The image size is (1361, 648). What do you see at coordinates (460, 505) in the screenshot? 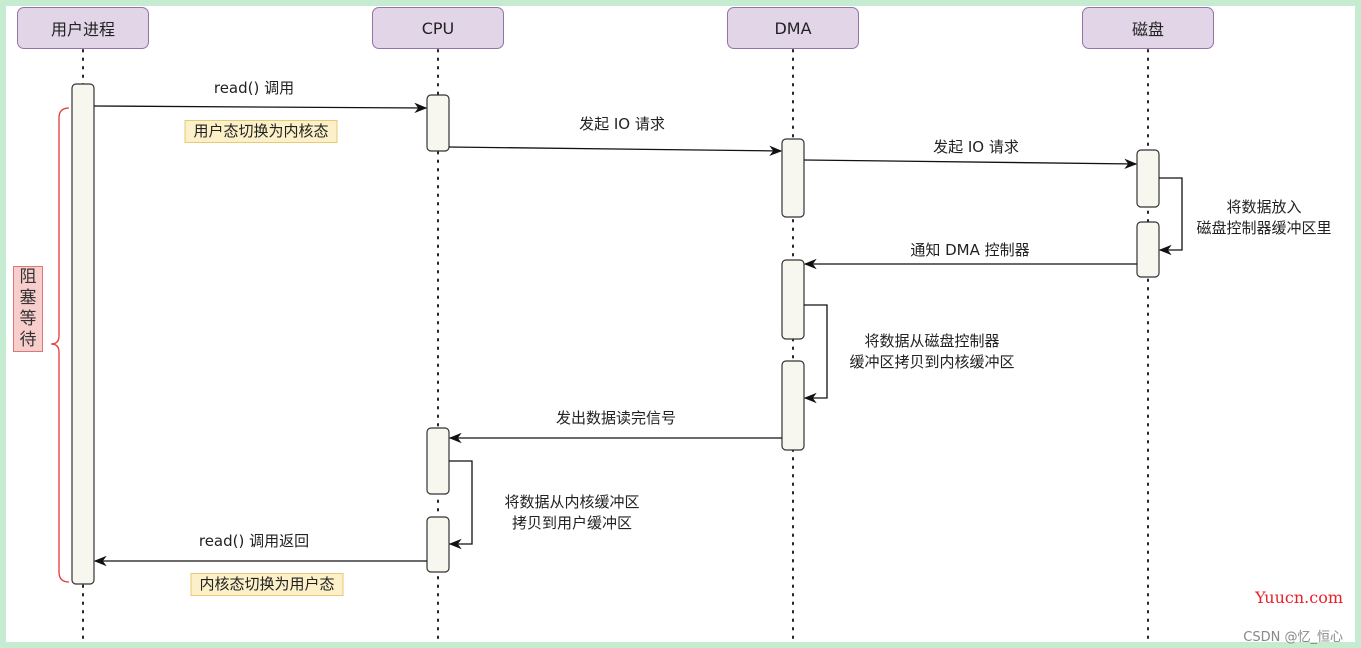
I see `self-arrow-cpu` at bounding box center [460, 505].